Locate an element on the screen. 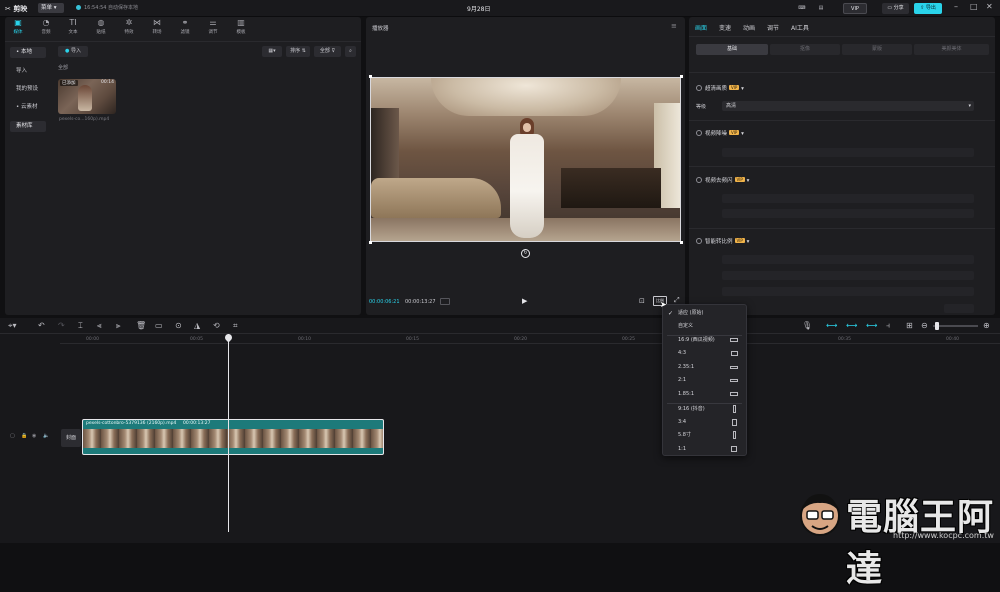 The image size is (1000, 592). tool-tab-template: ▥ 模板 is located at coordinates (241, 26).